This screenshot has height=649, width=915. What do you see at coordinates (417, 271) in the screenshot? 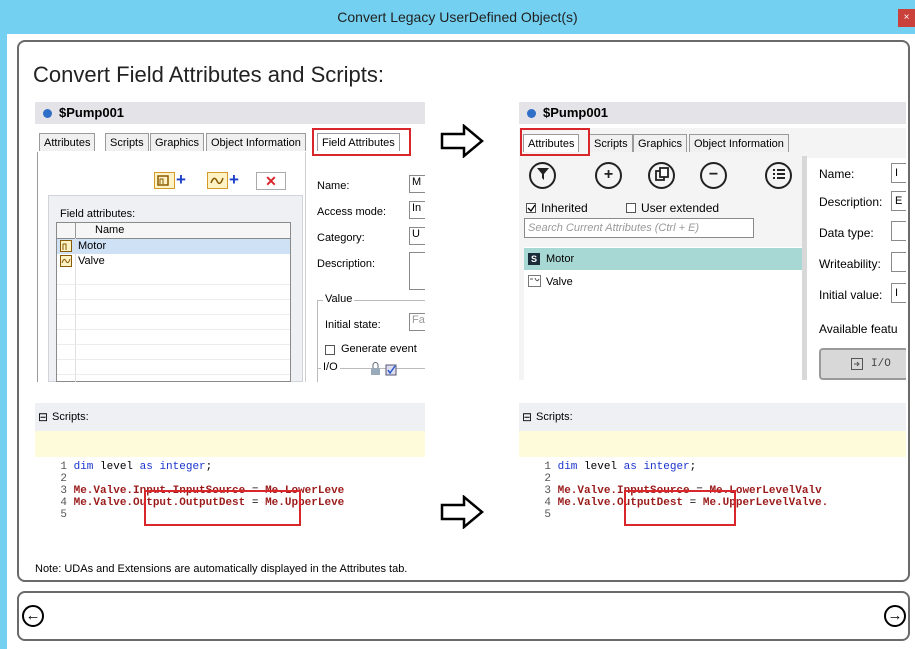
I see `description-field` at bounding box center [417, 271].